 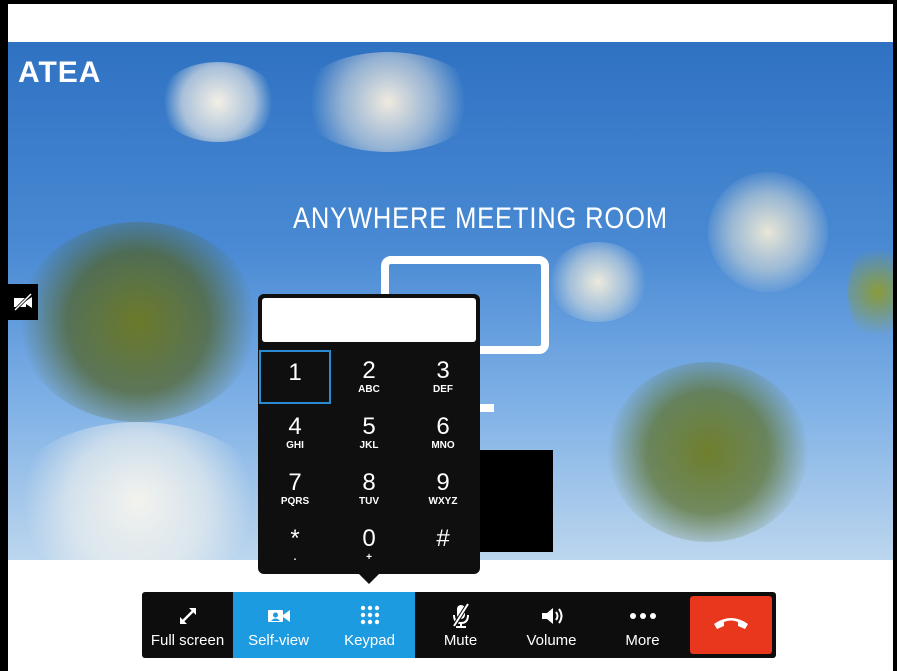 I want to click on key-hash: #, so click(x=443, y=545).